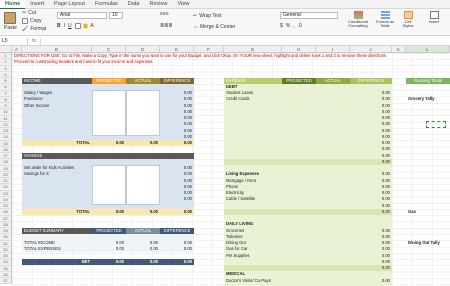 The height and width of the screenshot is (286, 450). What do you see at coordinates (300, 26) in the screenshot?
I see `decimal-icon: .0` at bounding box center [300, 26].